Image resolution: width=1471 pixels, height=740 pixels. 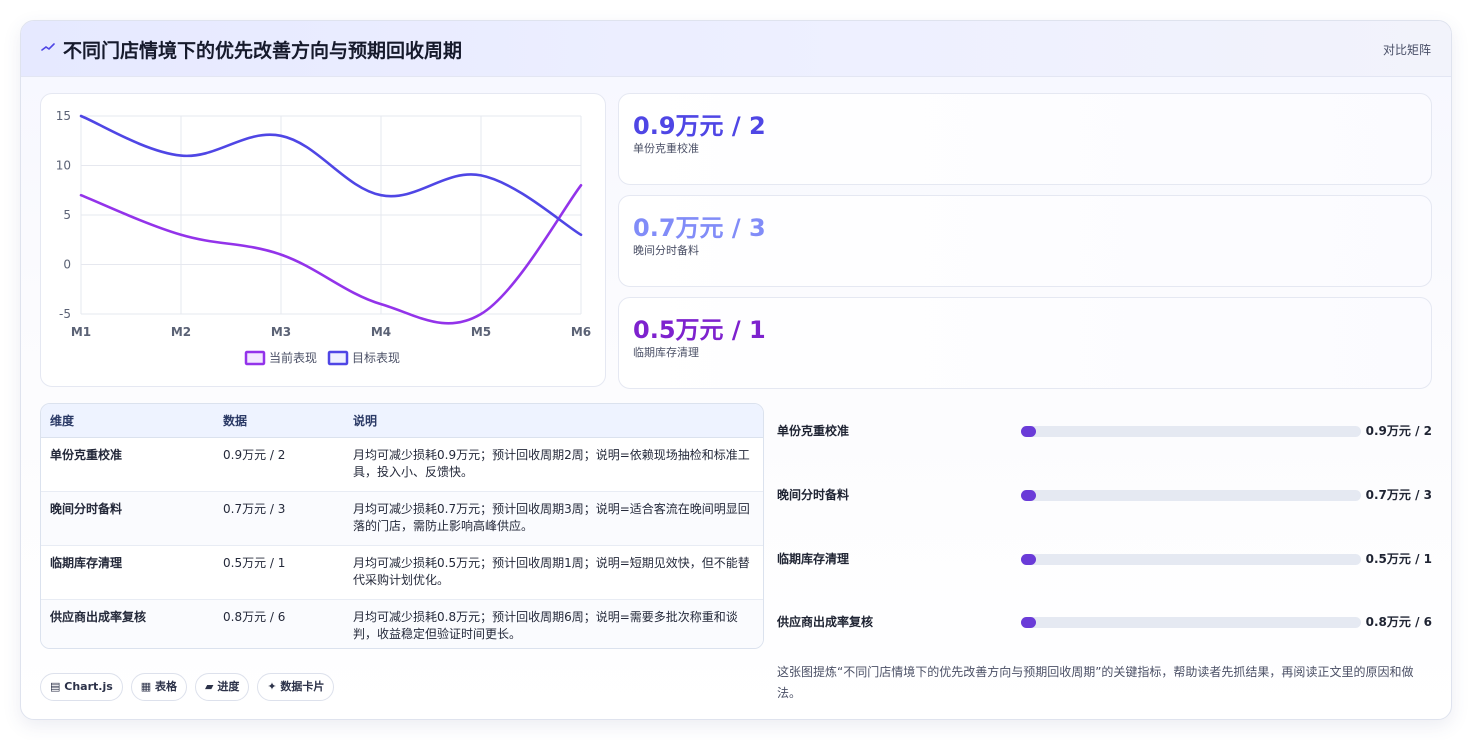 I want to click on kpi-value: 0.7万元 / 3, so click(x=699, y=228).